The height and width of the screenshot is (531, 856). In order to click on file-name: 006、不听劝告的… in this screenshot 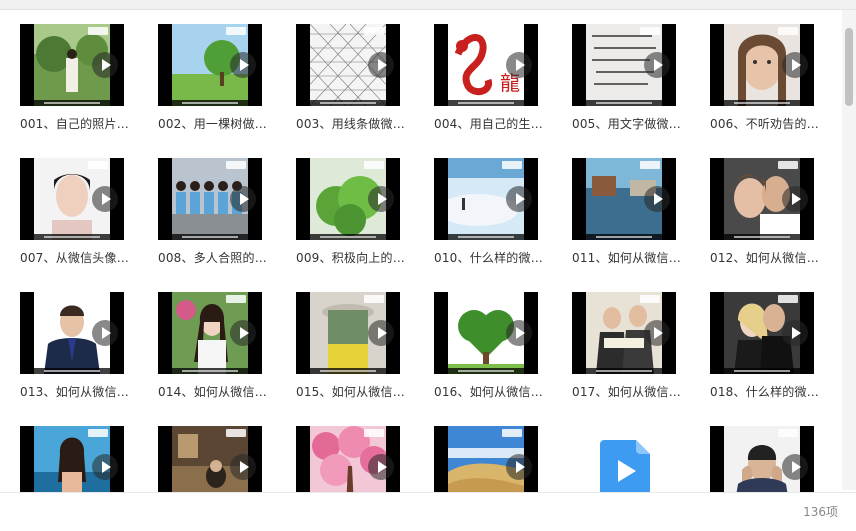, I will do `click(764, 124)`.